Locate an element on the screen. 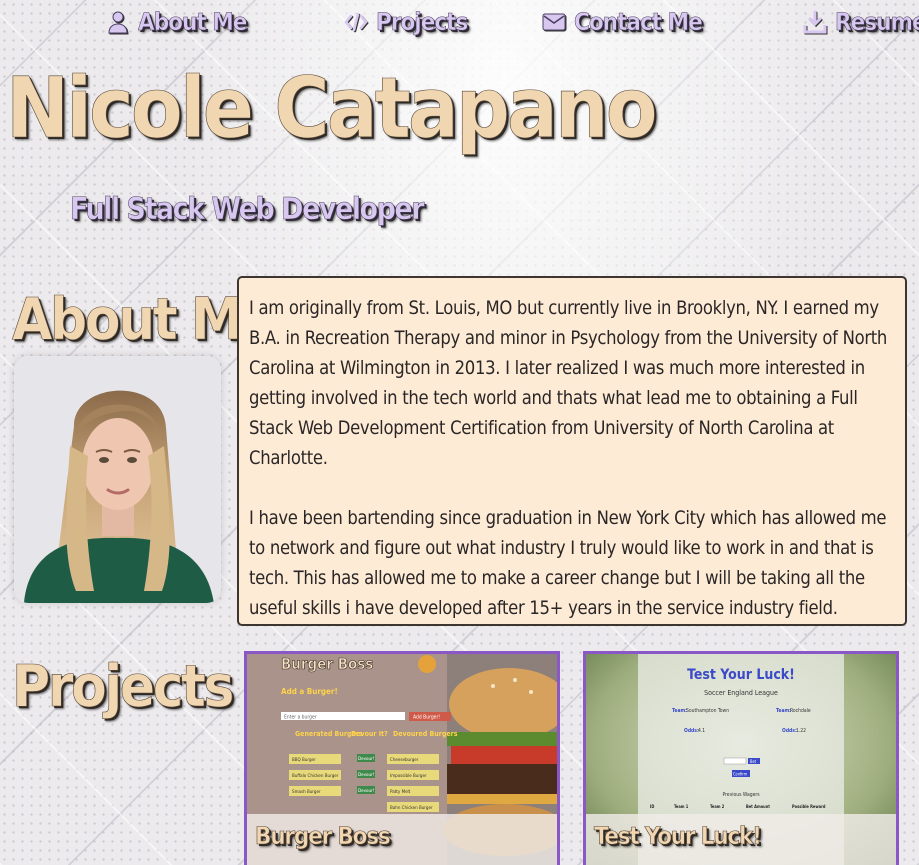 The image size is (919, 865). thumb-bet: Bet is located at coordinates (753, 761).